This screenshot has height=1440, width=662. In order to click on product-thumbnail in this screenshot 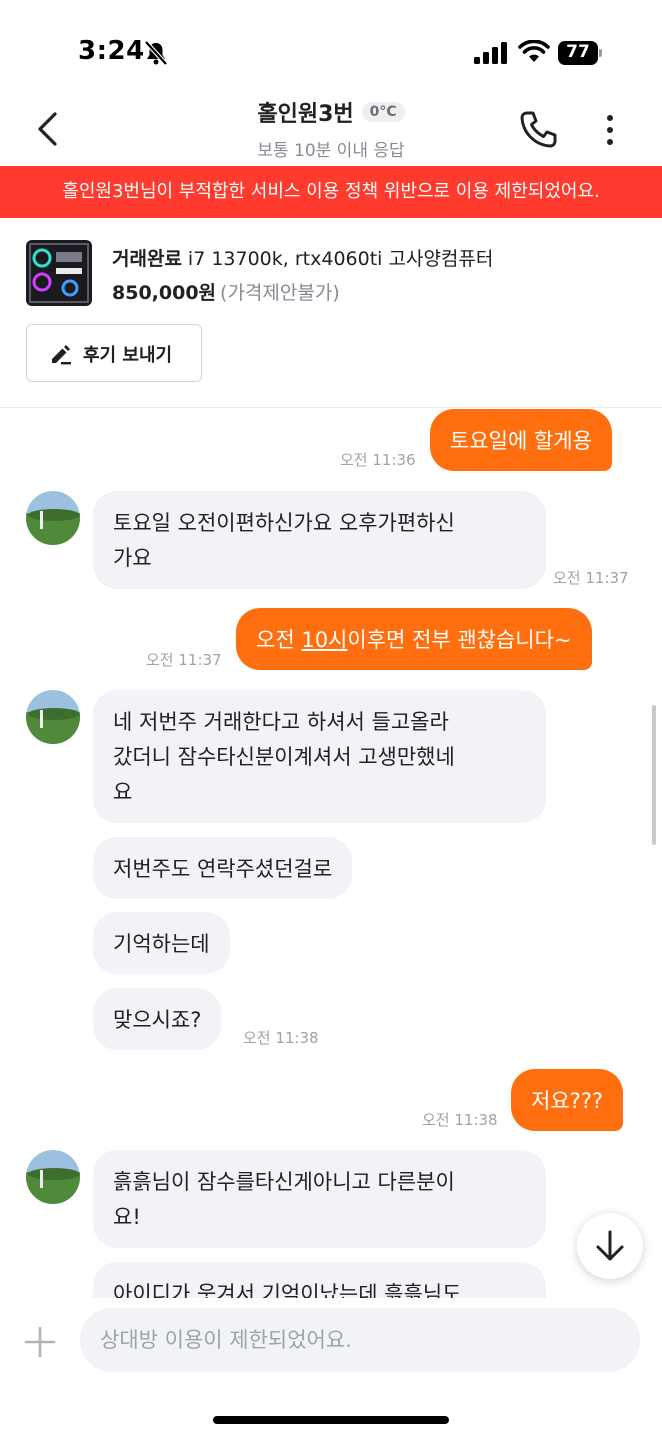, I will do `click(59, 273)`.